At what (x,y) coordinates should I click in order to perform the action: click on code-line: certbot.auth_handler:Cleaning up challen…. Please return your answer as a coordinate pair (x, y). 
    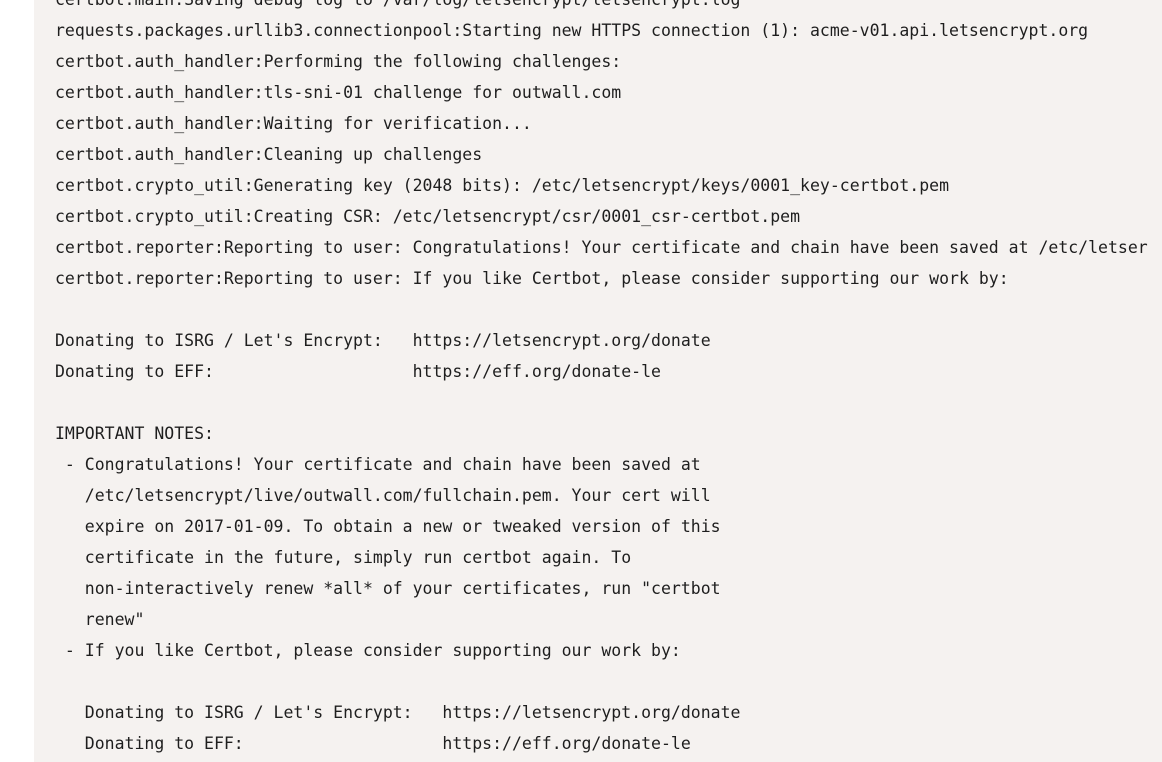
    Looking at the image, I should click on (269, 154).